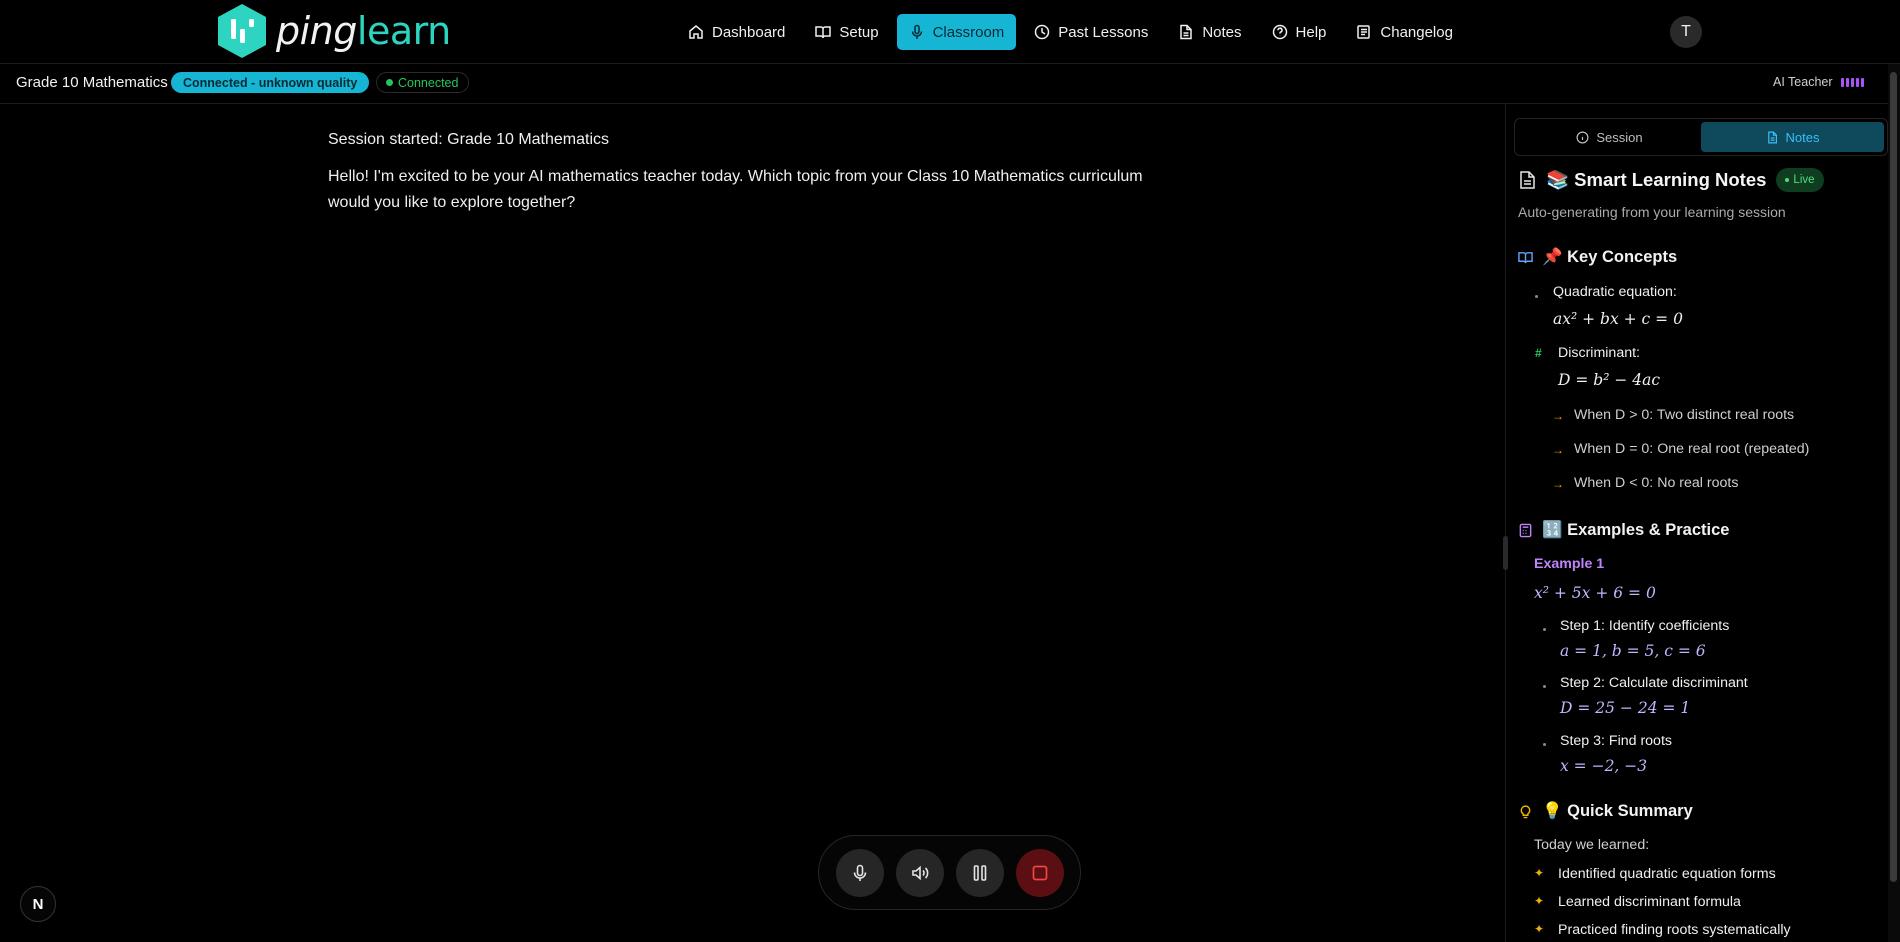 This screenshot has width=1900, height=942. What do you see at coordinates (469, 139) in the screenshot?
I see `system-message: Session started: Grade 10 Mathematics` at bounding box center [469, 139].